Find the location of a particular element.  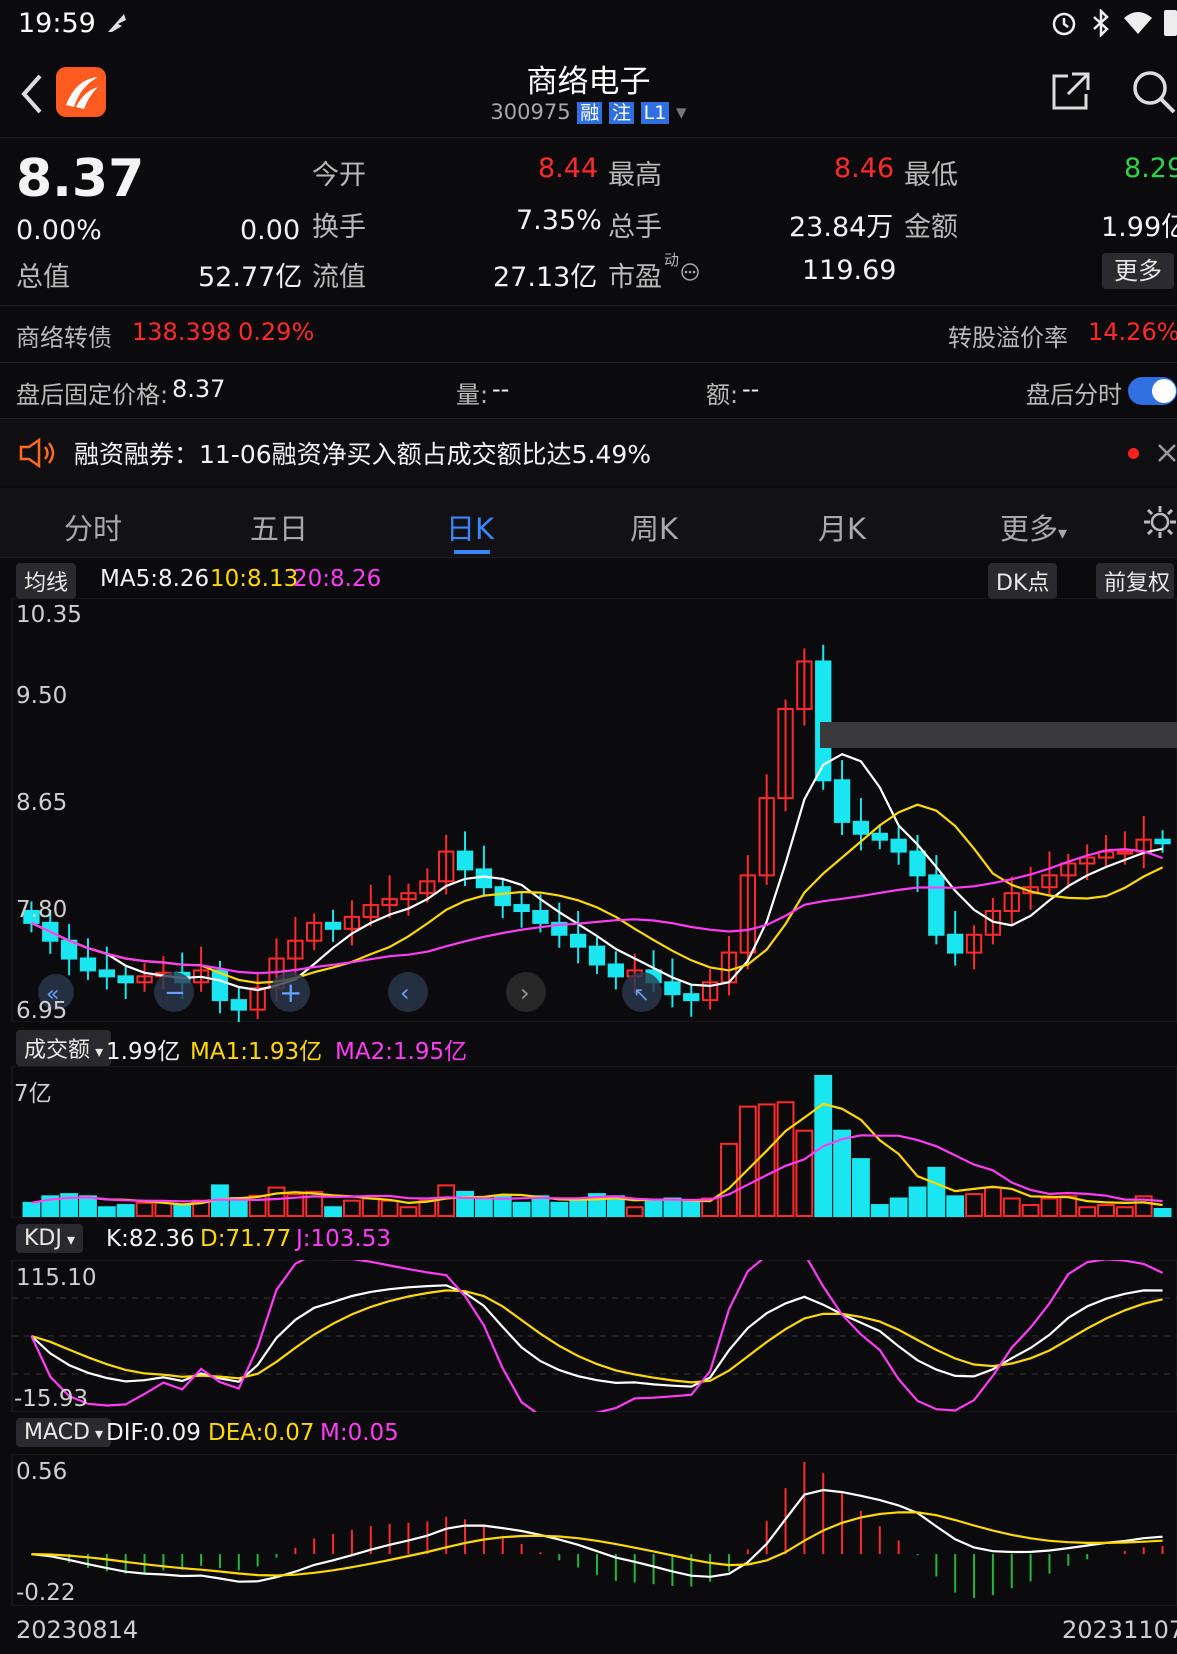

amount-value: 1.99亿 is located at coordinates (1139, 227).